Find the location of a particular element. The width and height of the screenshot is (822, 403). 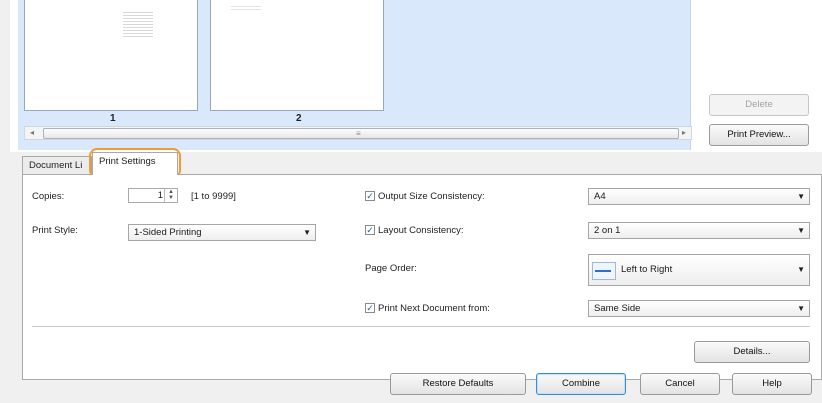

scrollbar-thumb: ≡ is located at coordinates (361, 133).